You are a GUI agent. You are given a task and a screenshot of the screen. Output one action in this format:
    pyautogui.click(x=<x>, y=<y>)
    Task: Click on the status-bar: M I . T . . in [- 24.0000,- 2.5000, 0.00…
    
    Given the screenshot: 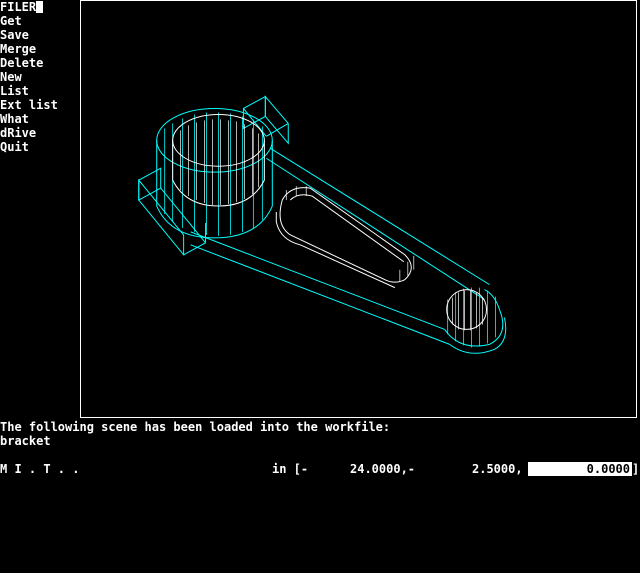 What is the action you would take?
    pyautogui.click(x=320, y=469)
    